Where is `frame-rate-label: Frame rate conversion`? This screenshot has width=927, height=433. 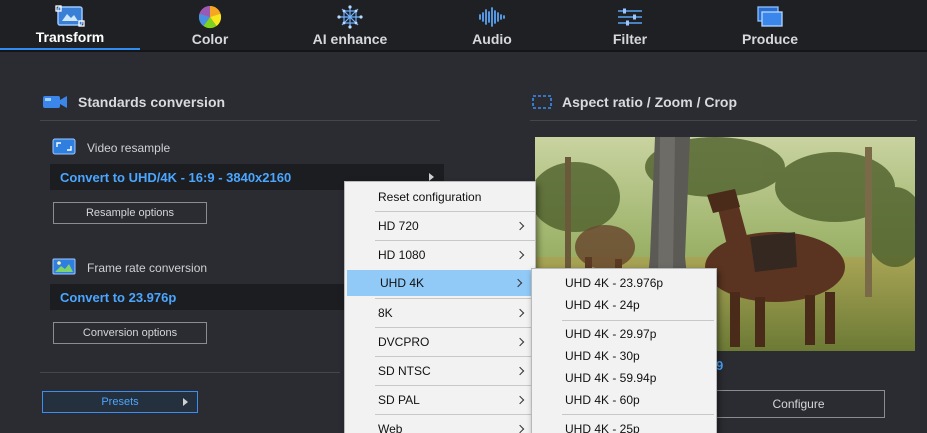 frame-rate-label: Frame rate conversion is located at coordinates (147, 268).